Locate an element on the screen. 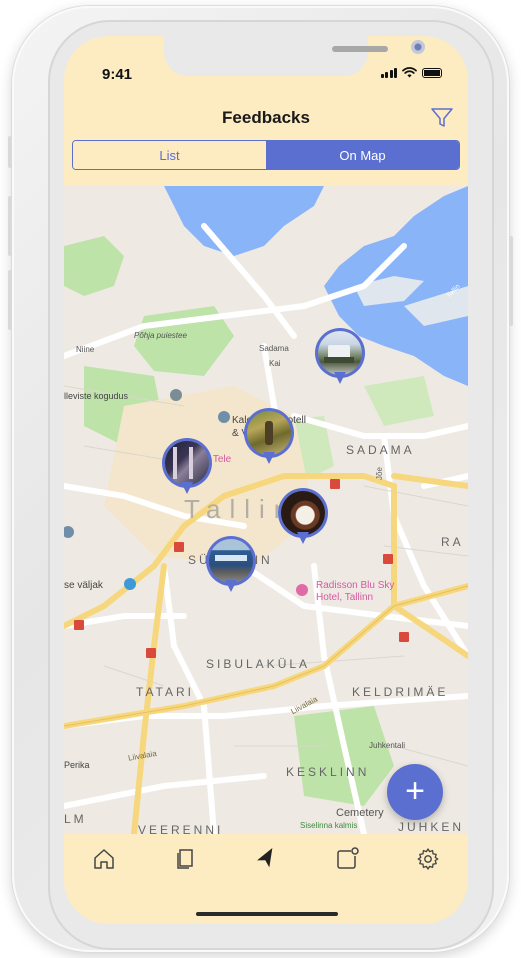 The height and width of the screenshot is (958, 521). label-kogudus: lleviste kogudus is located at coordinates (96, 396).